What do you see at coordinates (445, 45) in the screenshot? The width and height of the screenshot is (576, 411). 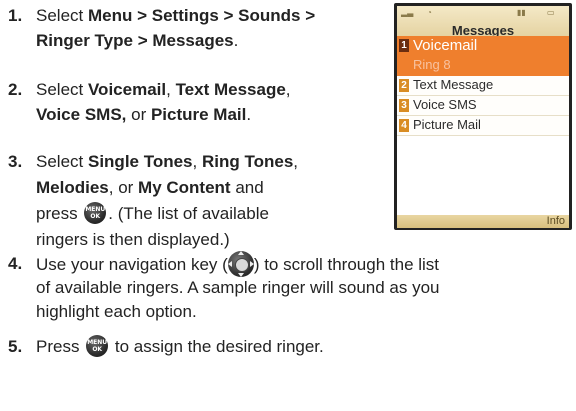 I see `menu-item-label: Voicemail` at bounding box center [445, 45].